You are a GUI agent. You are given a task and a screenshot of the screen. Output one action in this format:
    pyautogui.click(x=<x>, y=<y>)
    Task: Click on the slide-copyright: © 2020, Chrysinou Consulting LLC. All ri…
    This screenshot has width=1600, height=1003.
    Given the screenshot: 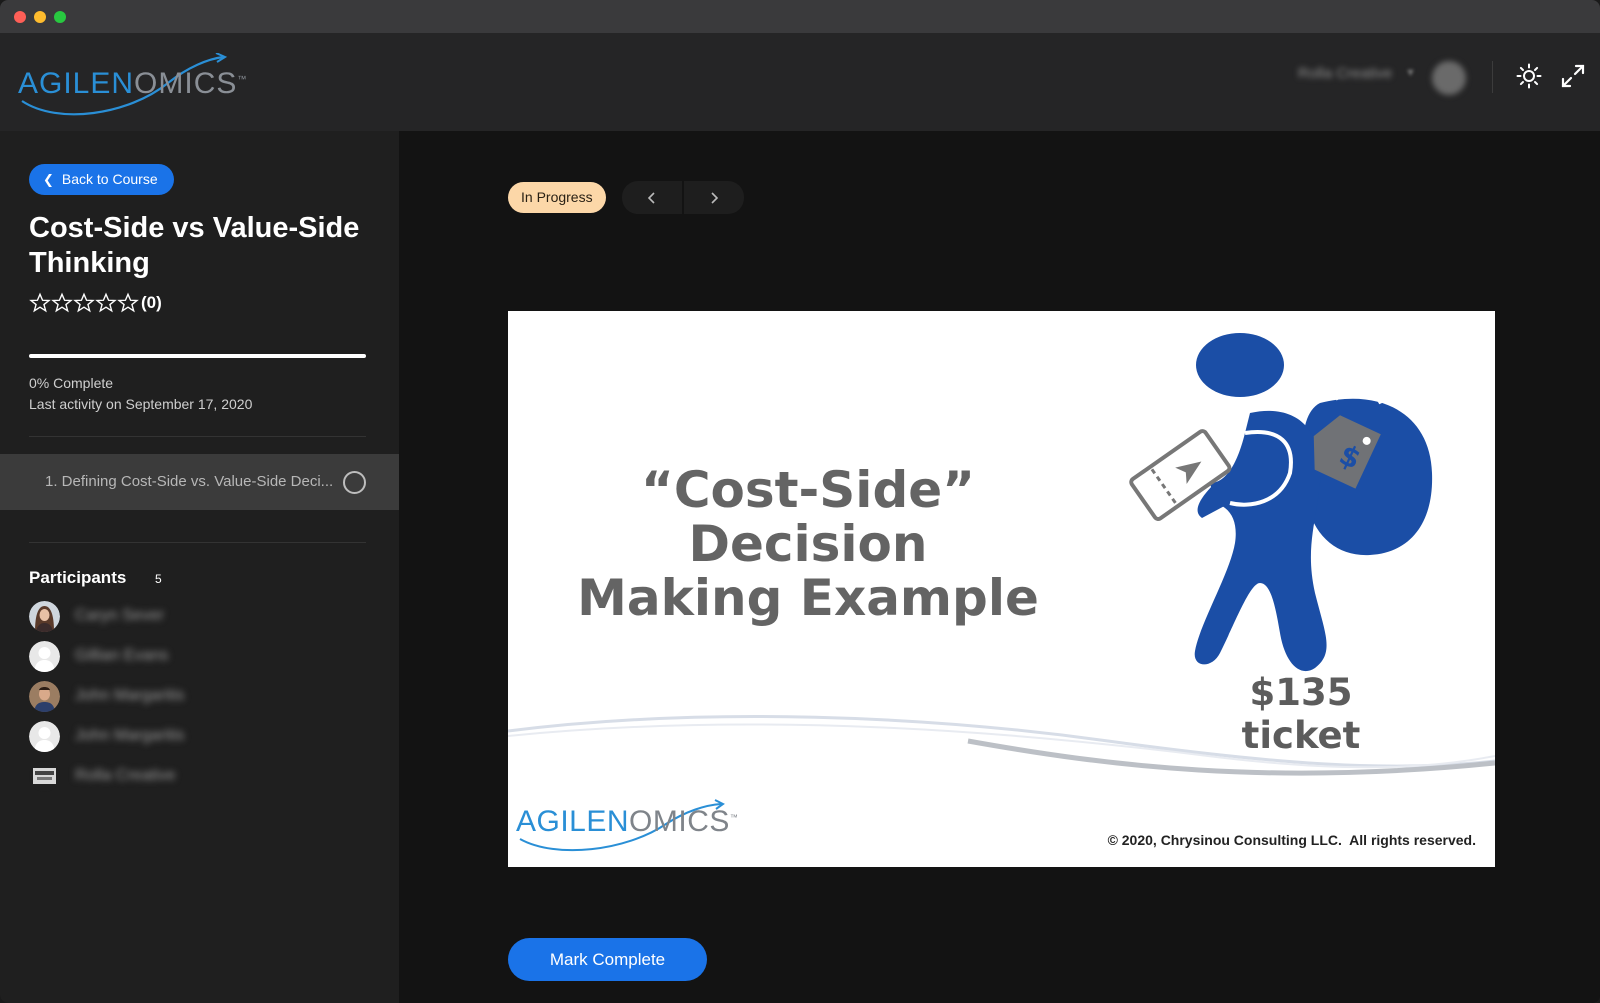 What is the action you would take?
    pyautogui.click(x=1291, y=840)
    